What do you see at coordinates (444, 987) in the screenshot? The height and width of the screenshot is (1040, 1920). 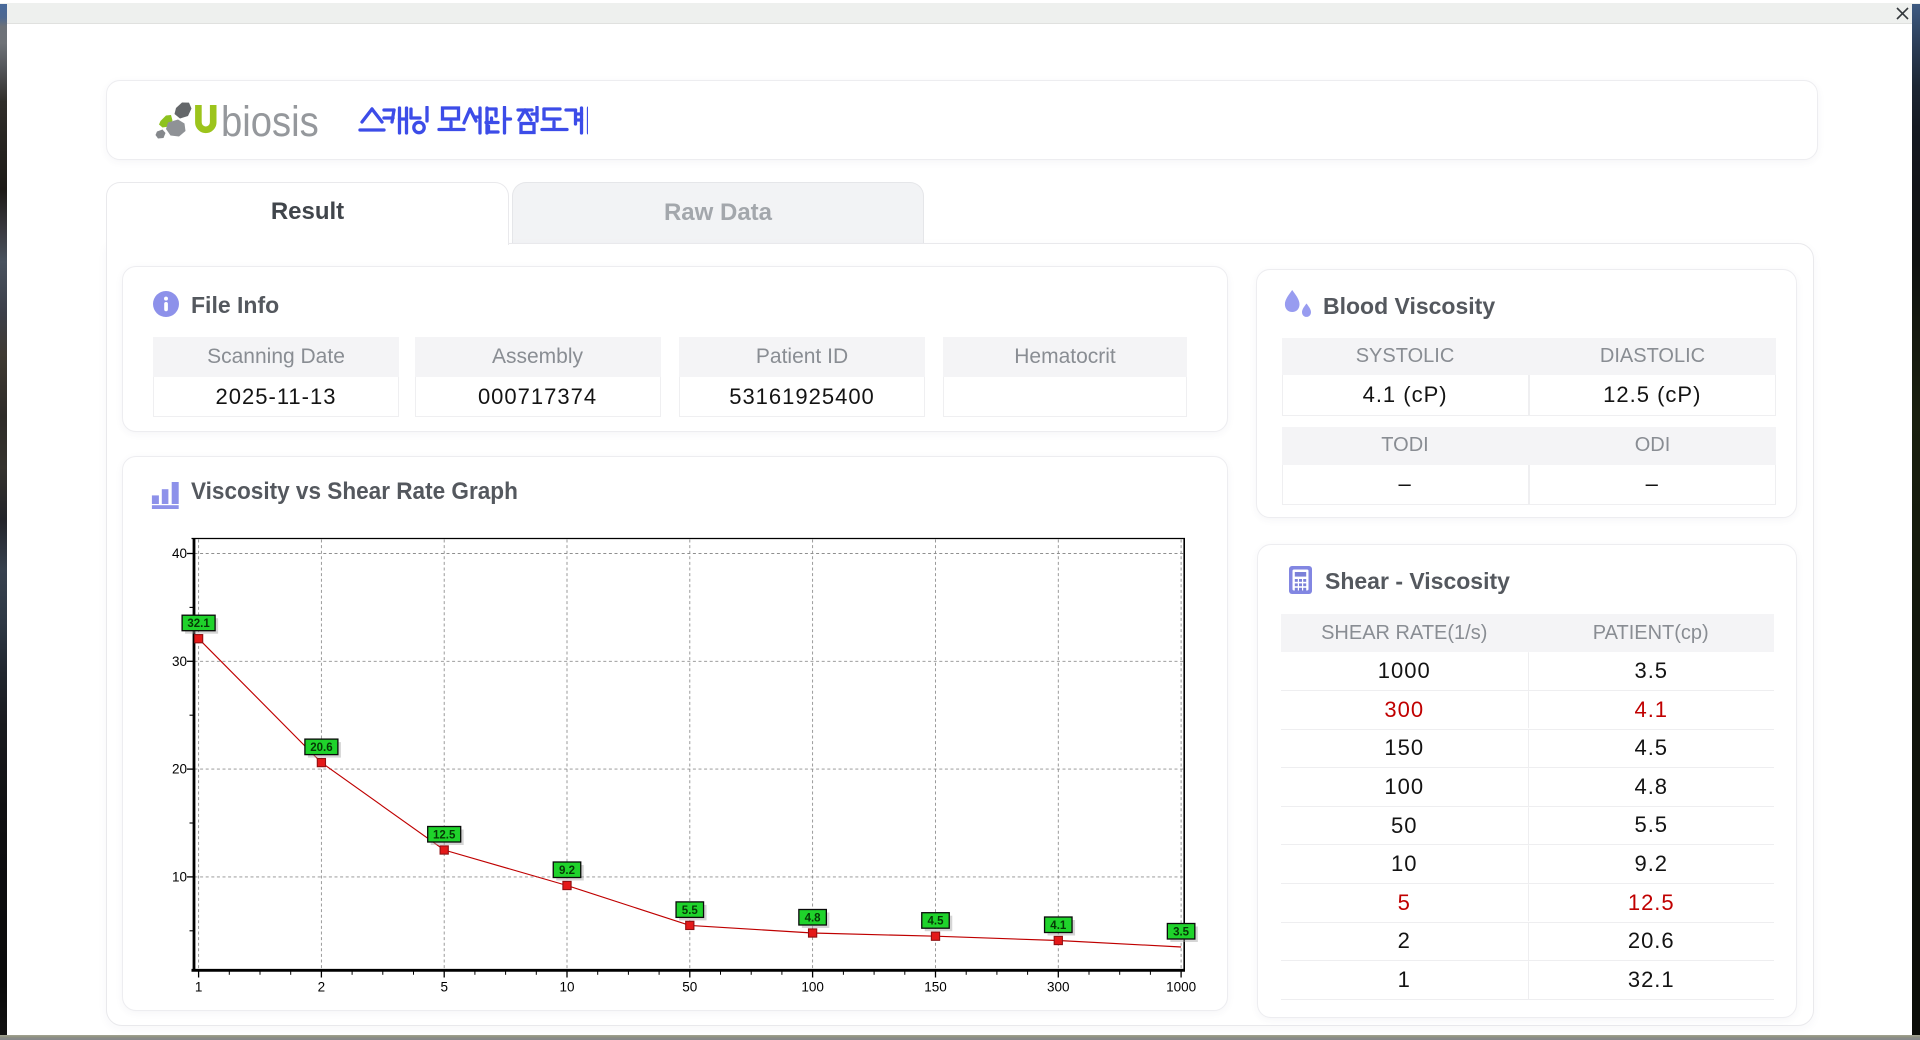 I see `svg-text: 5` at bounding box center [444, 987].